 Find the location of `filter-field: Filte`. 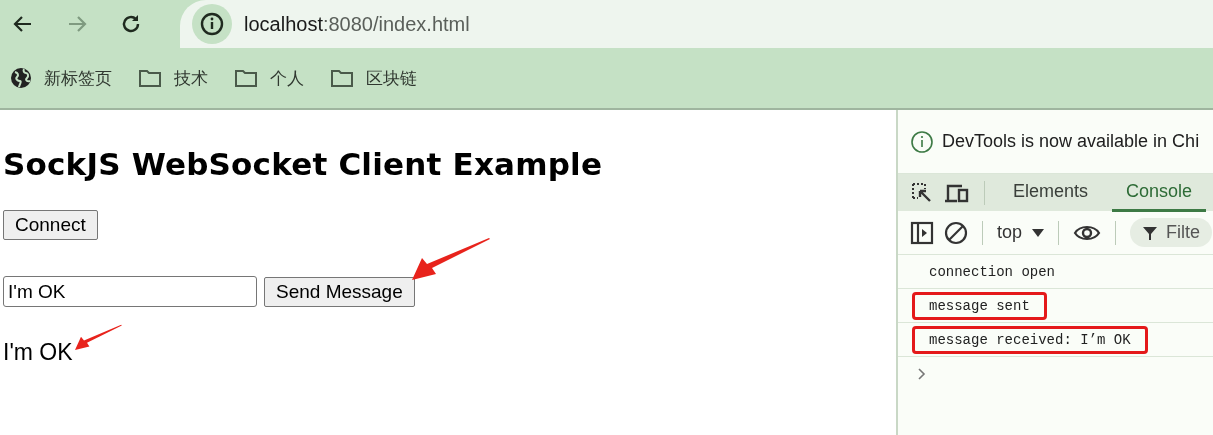

filter-field: Filte is located at coordinates (1171, 232).